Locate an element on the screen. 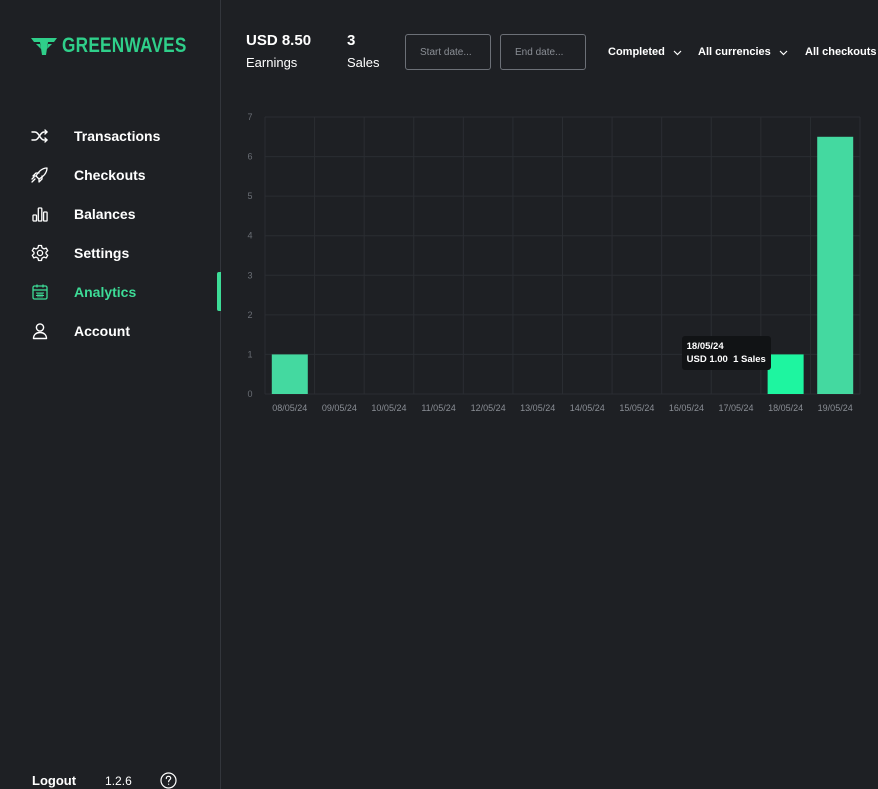  tooltip-details: USD 1.00 1 Sales is located at coordinates (726, 359).